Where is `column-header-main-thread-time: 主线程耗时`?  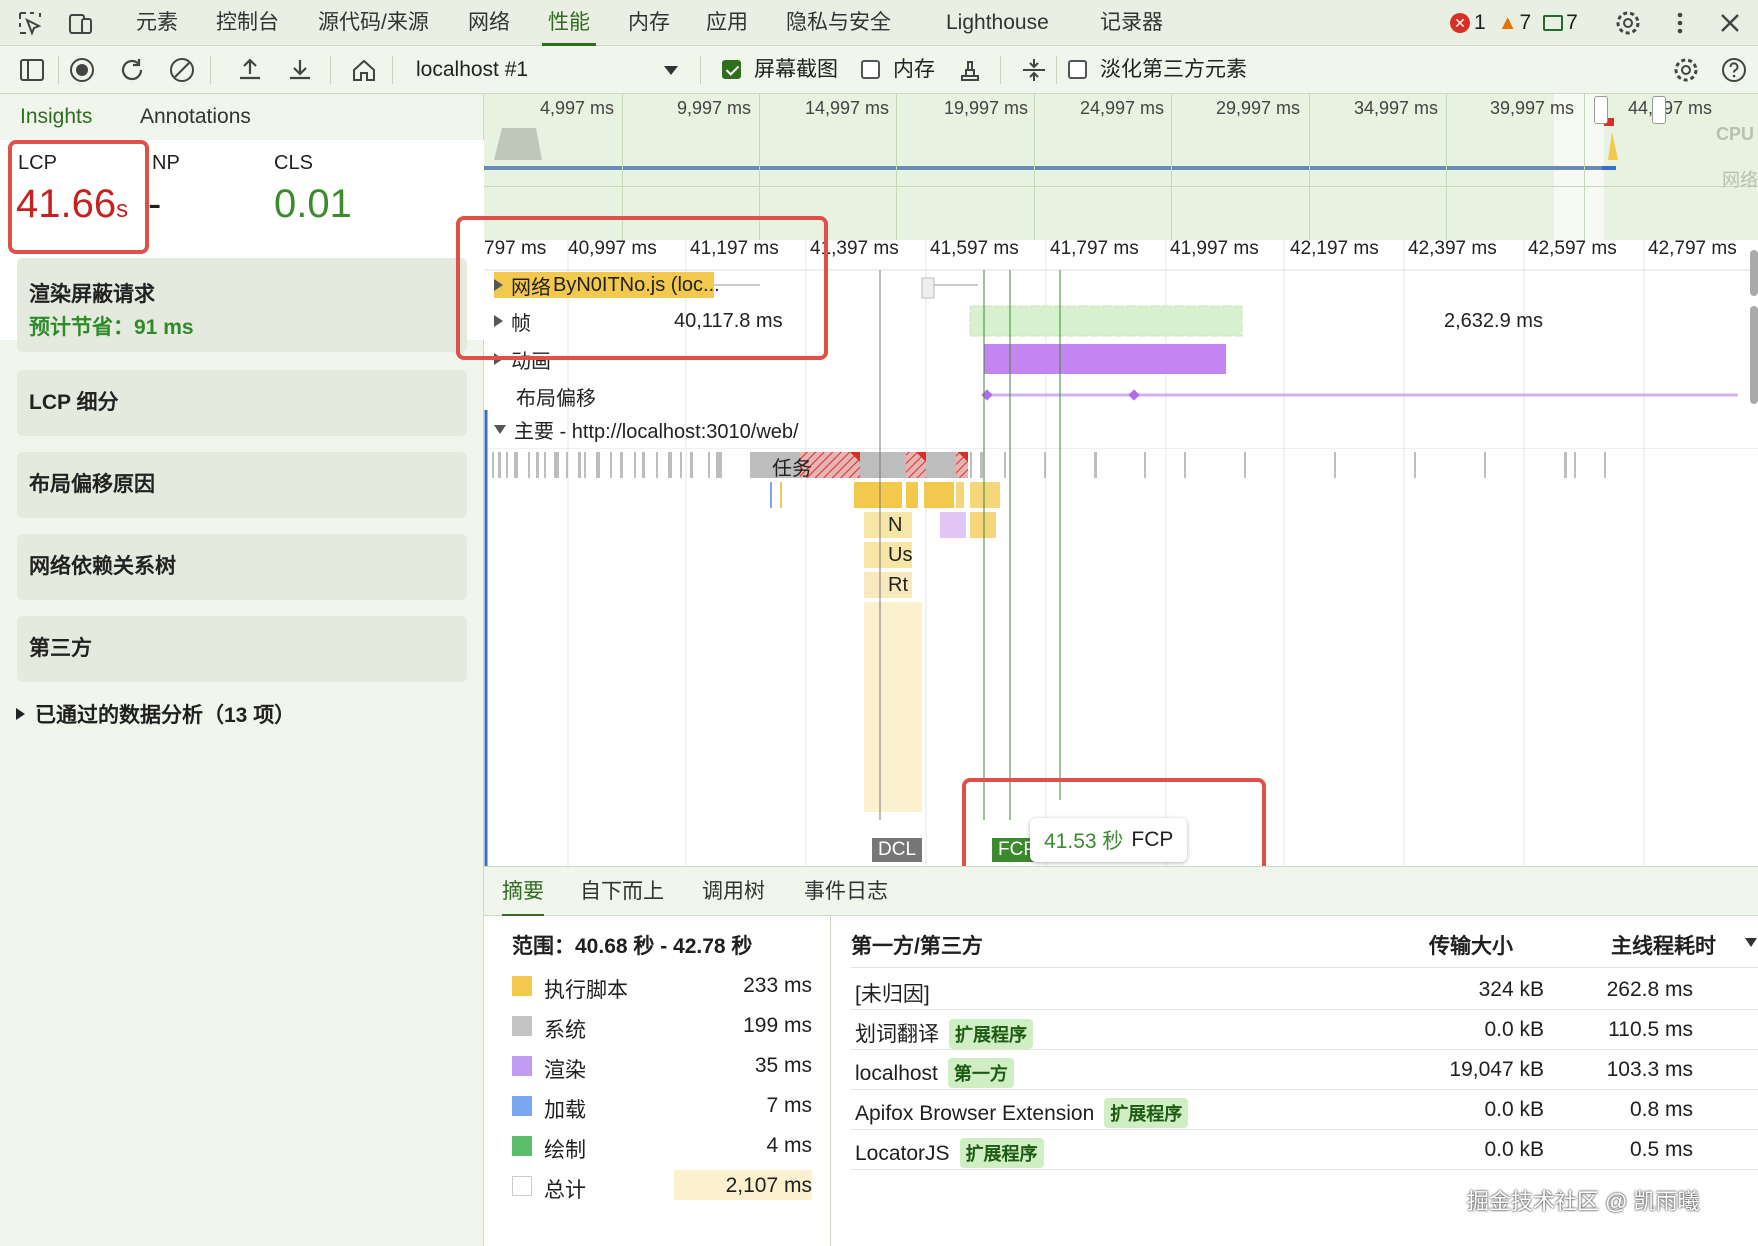
column-header-main-thread-time: 主线程耗时 is located at coordinates (1663, 945).